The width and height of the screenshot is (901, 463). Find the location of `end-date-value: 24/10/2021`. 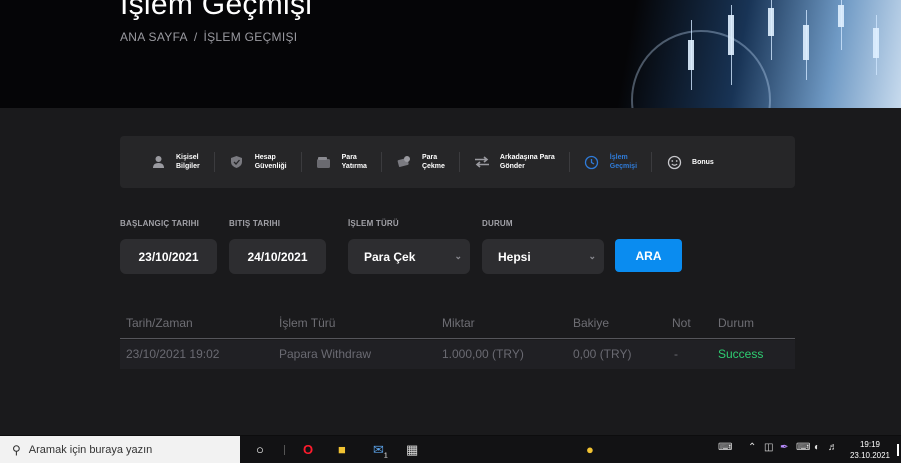

end-date-value: 24/10/2021 is located at coordinates (277, 256).